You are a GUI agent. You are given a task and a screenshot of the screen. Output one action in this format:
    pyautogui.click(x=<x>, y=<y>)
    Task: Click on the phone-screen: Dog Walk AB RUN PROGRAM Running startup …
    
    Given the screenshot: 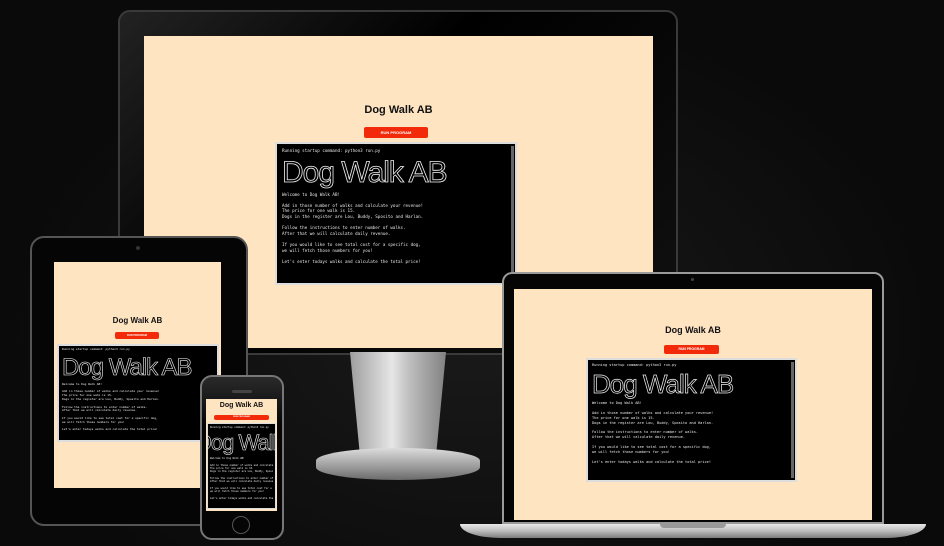 What is the action you would take?
    pyautogui.click(x=241, y=455)
    